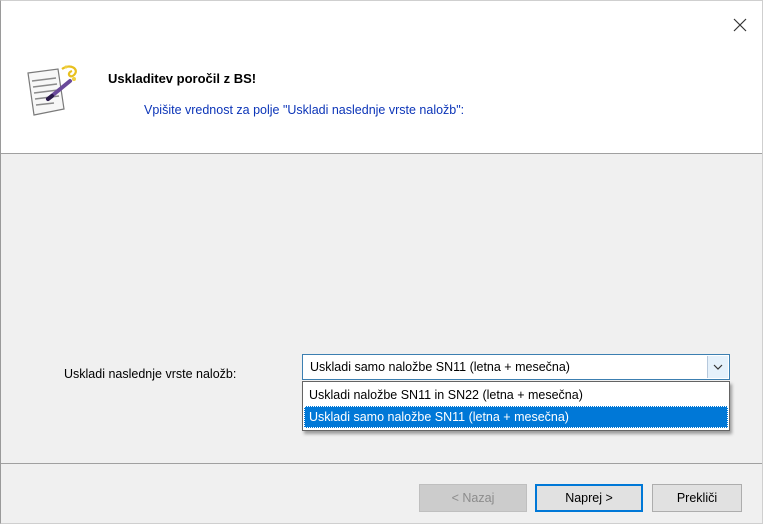 The image size is (763, 524). What do you see at coordinates (381, 493) in the screenshot?
I see `wizard-footer: < Nazaj Naprej > Prekliči` at bounding box center [381, 493].